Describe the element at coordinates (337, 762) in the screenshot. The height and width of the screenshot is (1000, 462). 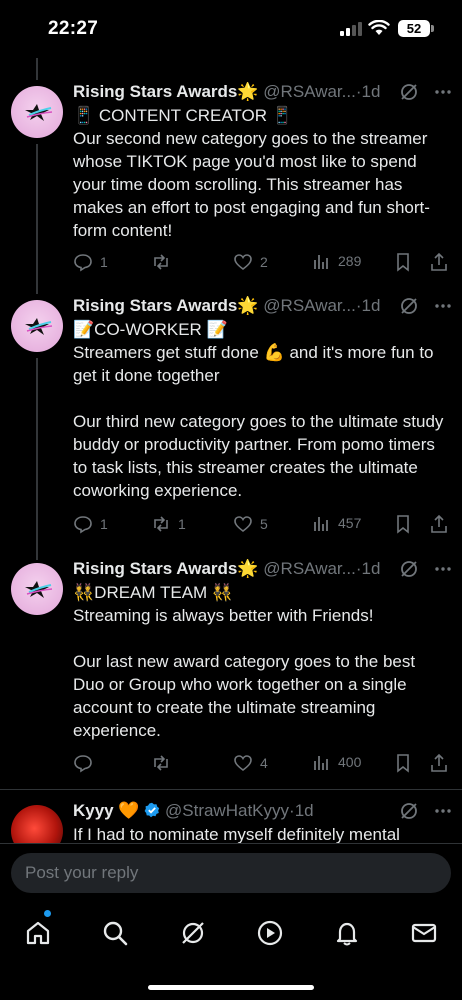
I see `views-button: 400` at that location.